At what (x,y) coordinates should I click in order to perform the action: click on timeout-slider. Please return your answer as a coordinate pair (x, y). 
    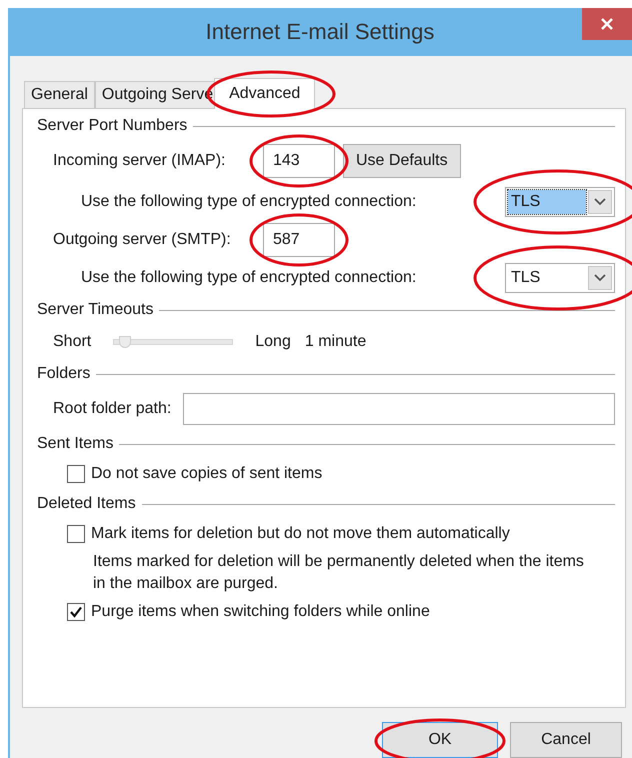
    Looking at the image, I should click on (173, 342).